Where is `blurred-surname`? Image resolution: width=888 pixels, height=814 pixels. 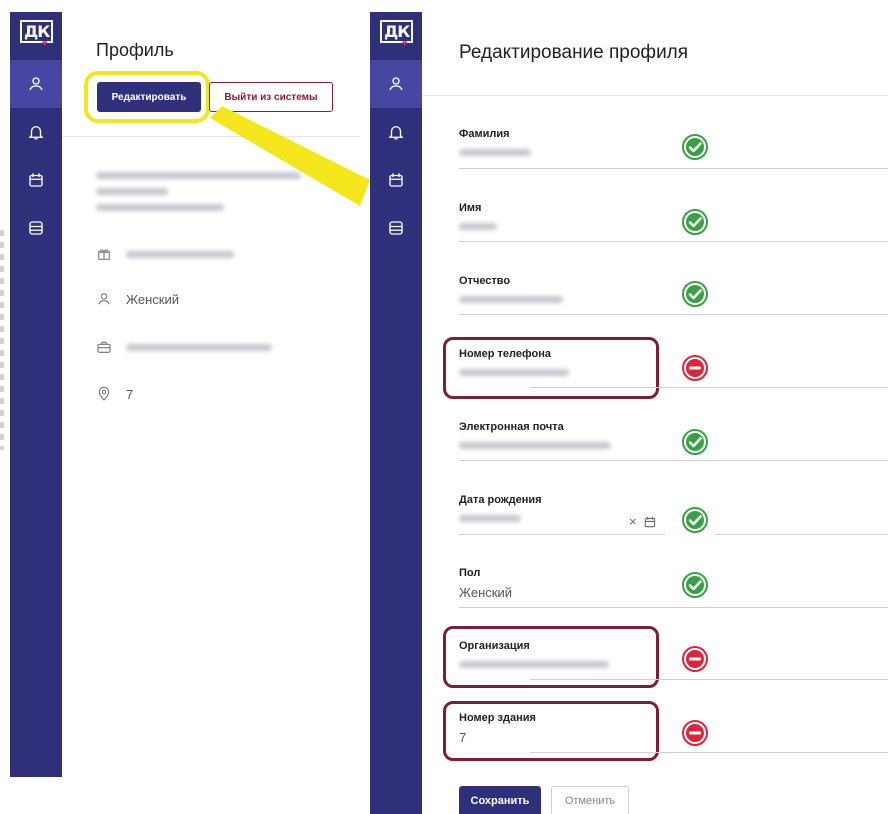
blurred-surname is located at coordinates (495, 152).